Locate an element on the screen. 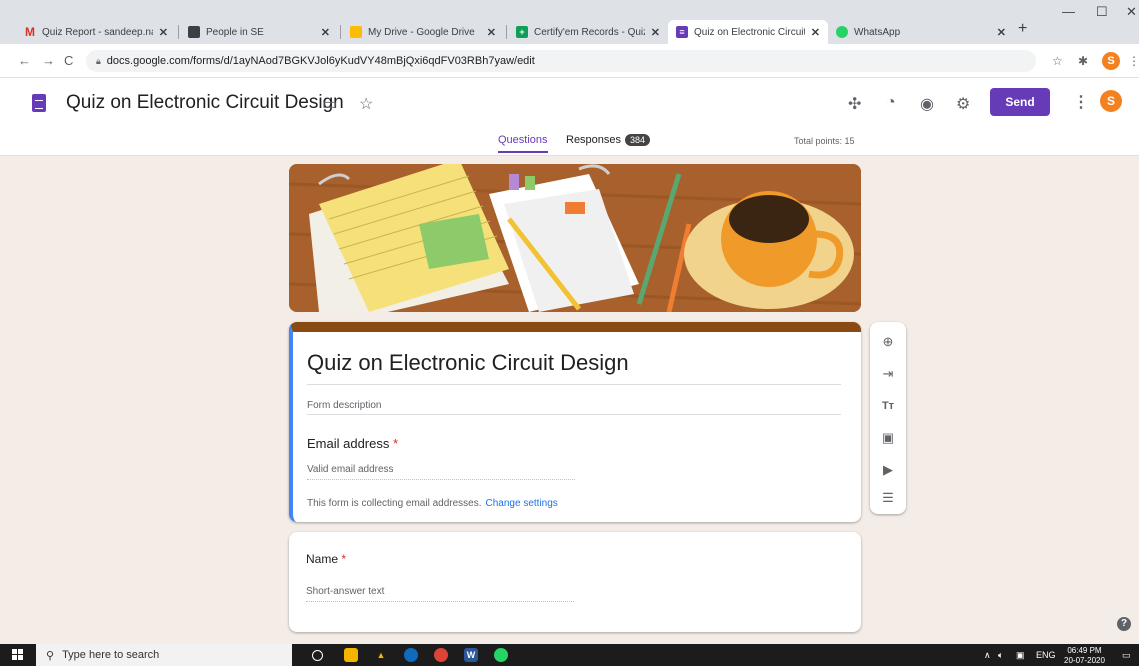 Image resolution: width=1139 pixels, height=666 pixels. total-points: Total points: 15 is located at coordinates (824, 141).